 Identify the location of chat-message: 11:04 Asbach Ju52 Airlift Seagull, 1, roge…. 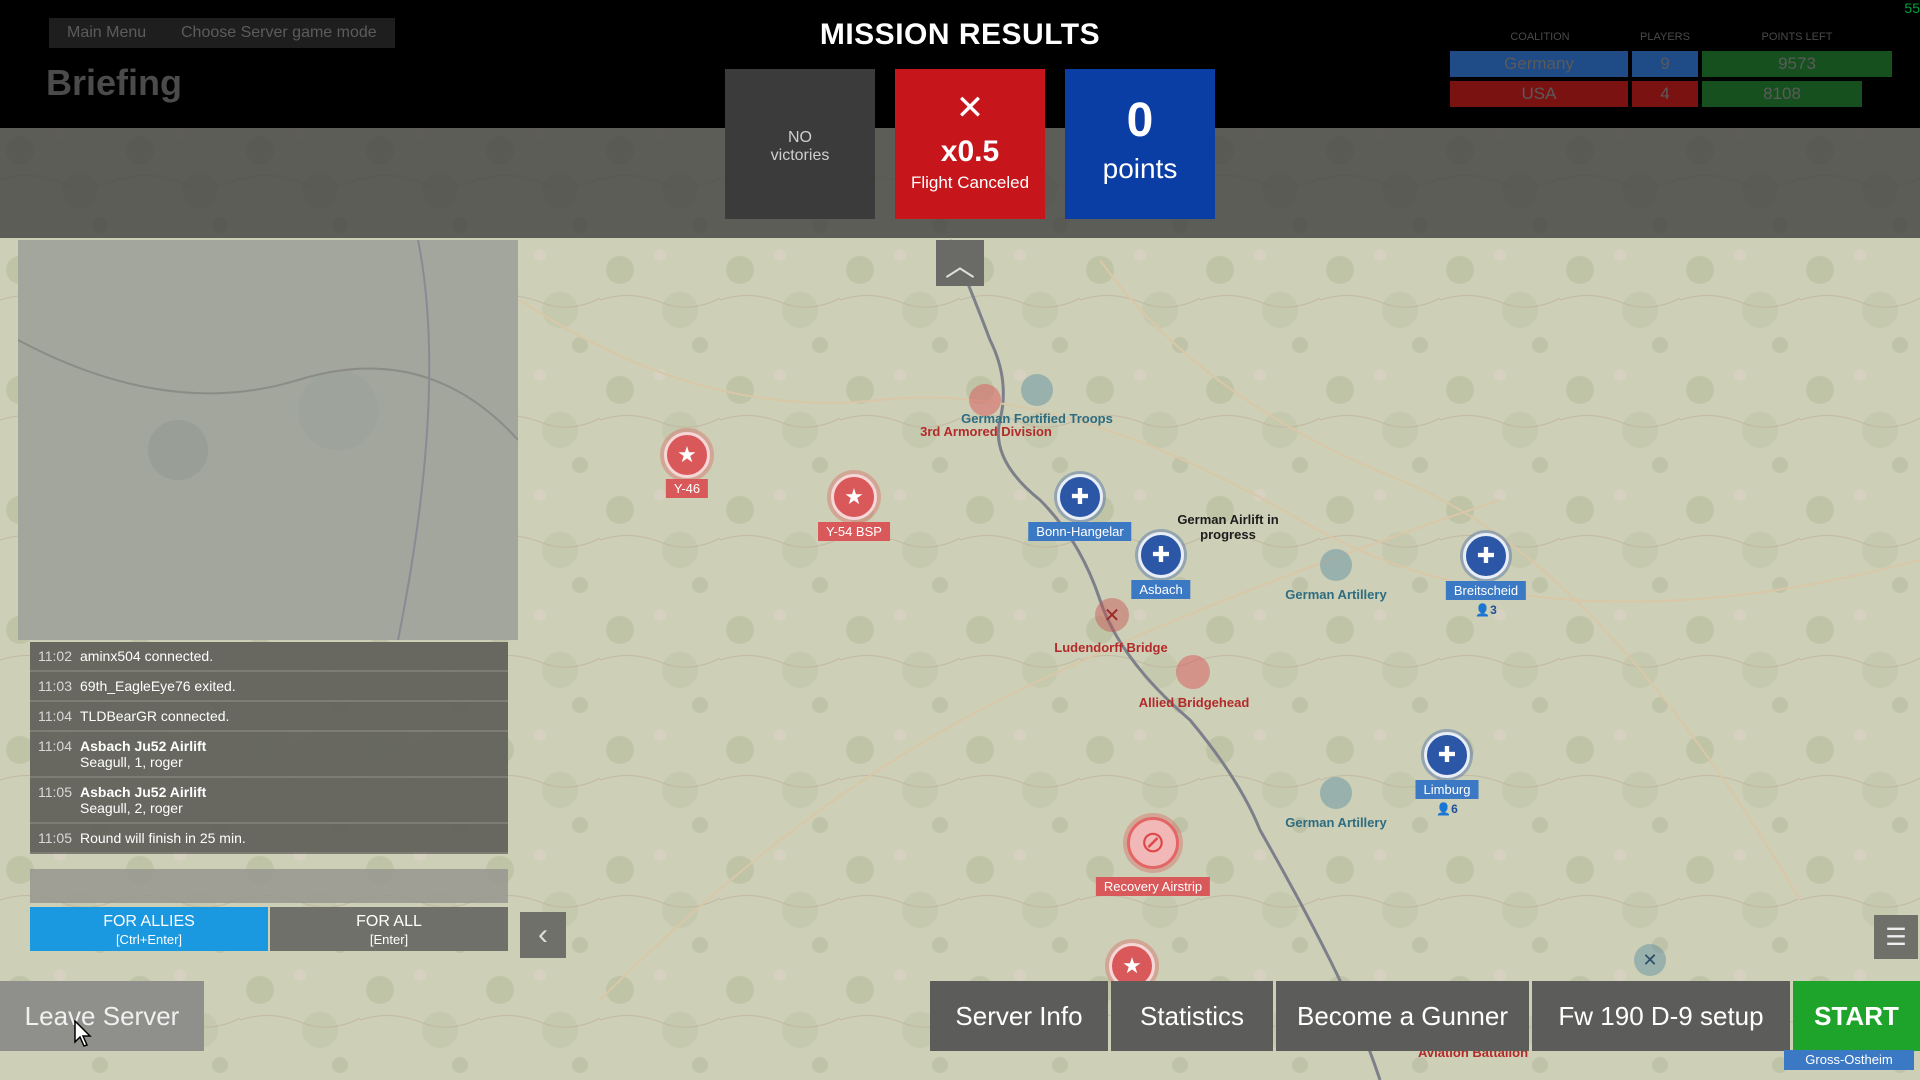
(269, 755).